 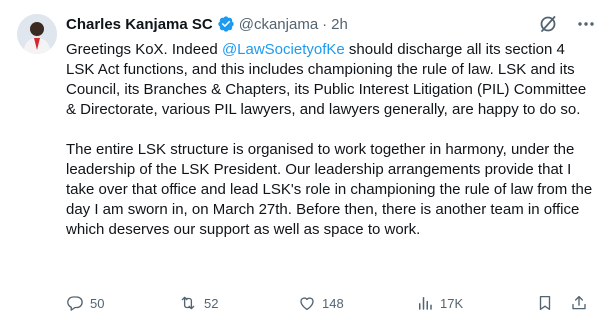 I want to click on repost-count: 52, so click(x=211, y=303).